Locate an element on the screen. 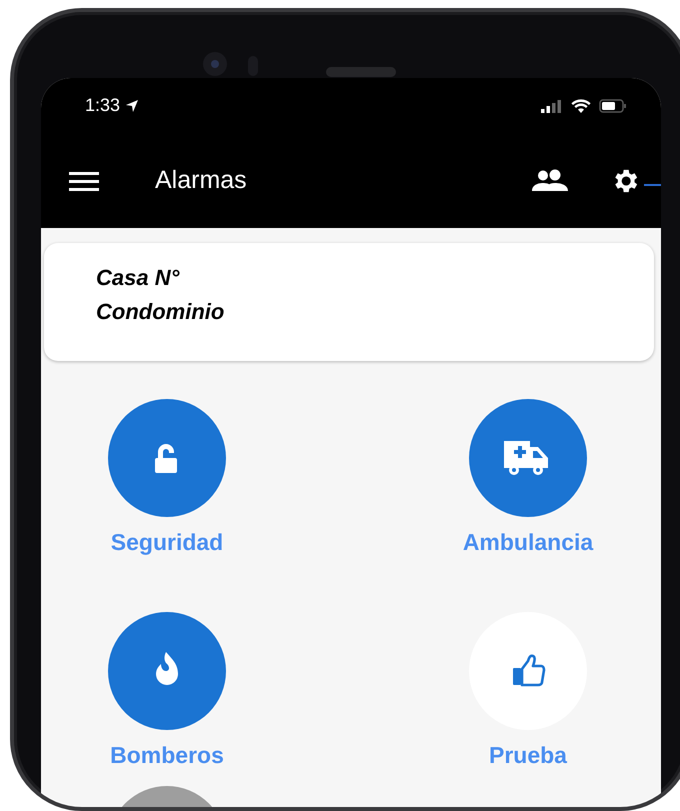 This screenshot has width=680, height=811. alarm-label: Bomberos is located at coordinates (167, 755).